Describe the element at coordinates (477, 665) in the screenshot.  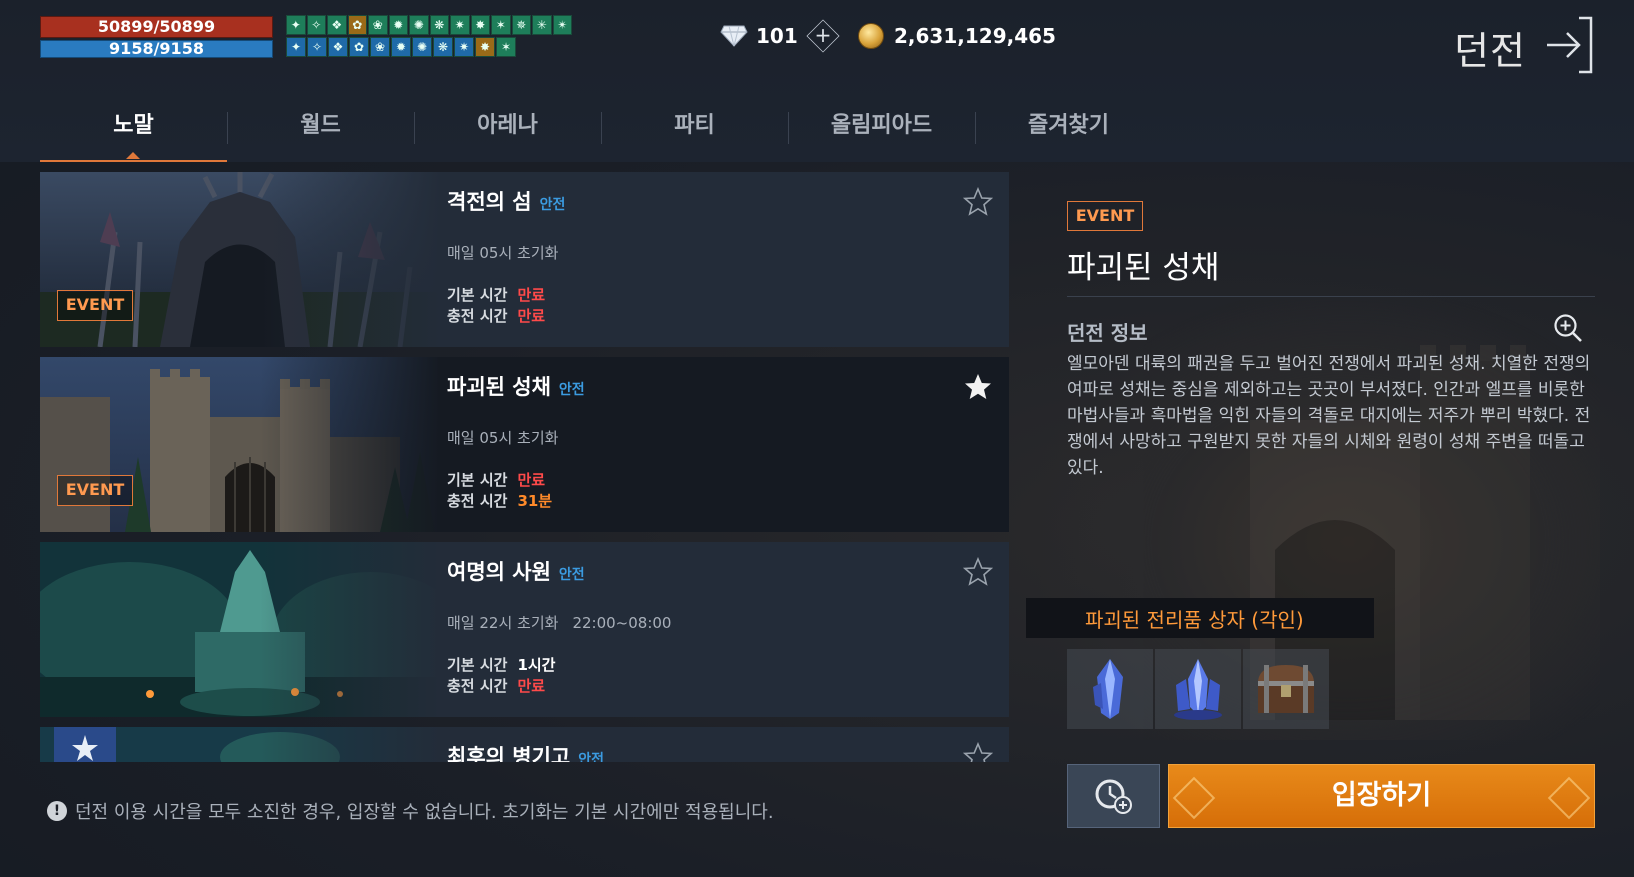
I see `base-time-label: 기본 시간` at that location.